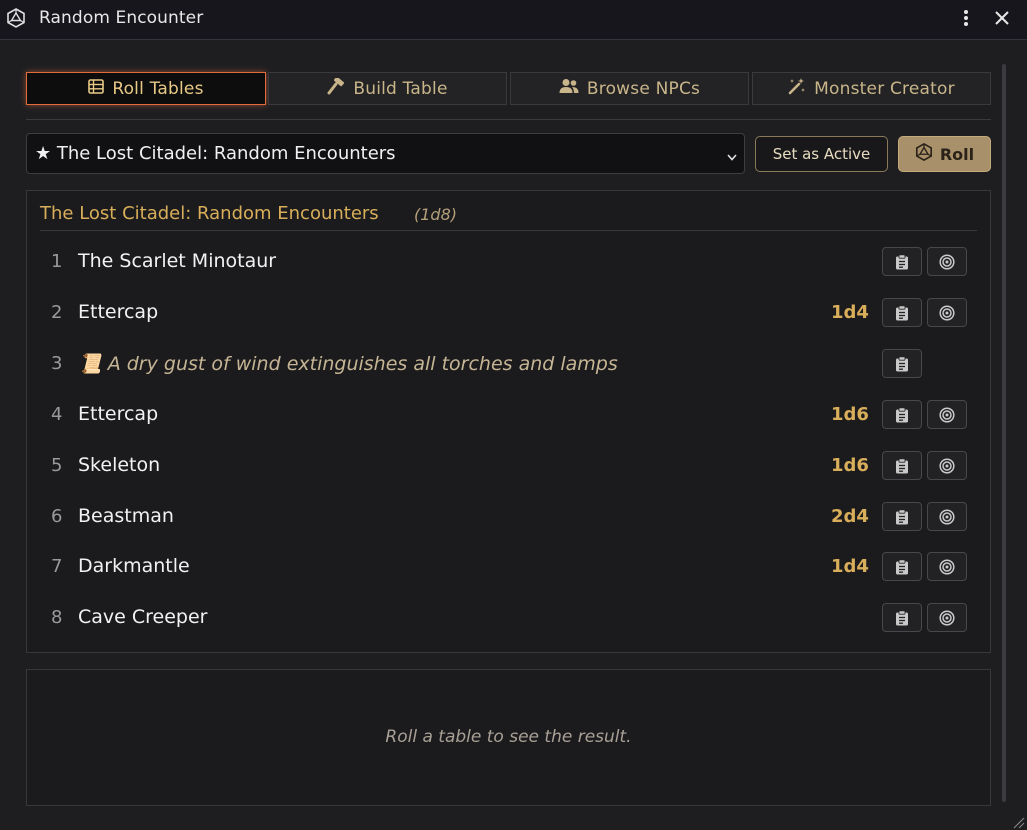  I want to click on tab-build-table: Build Table, so click(387, 88).